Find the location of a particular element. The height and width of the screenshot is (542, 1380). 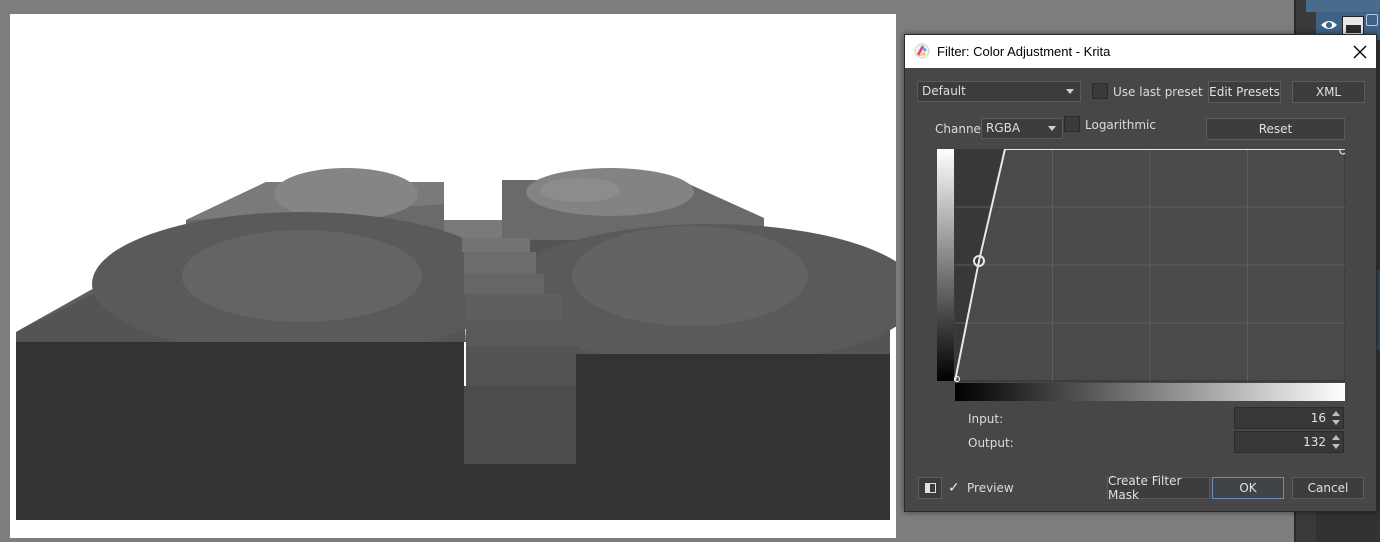

dialog-titlebar: Filter: Color Adjustment - Krita is located at coordinates (1140, 51).